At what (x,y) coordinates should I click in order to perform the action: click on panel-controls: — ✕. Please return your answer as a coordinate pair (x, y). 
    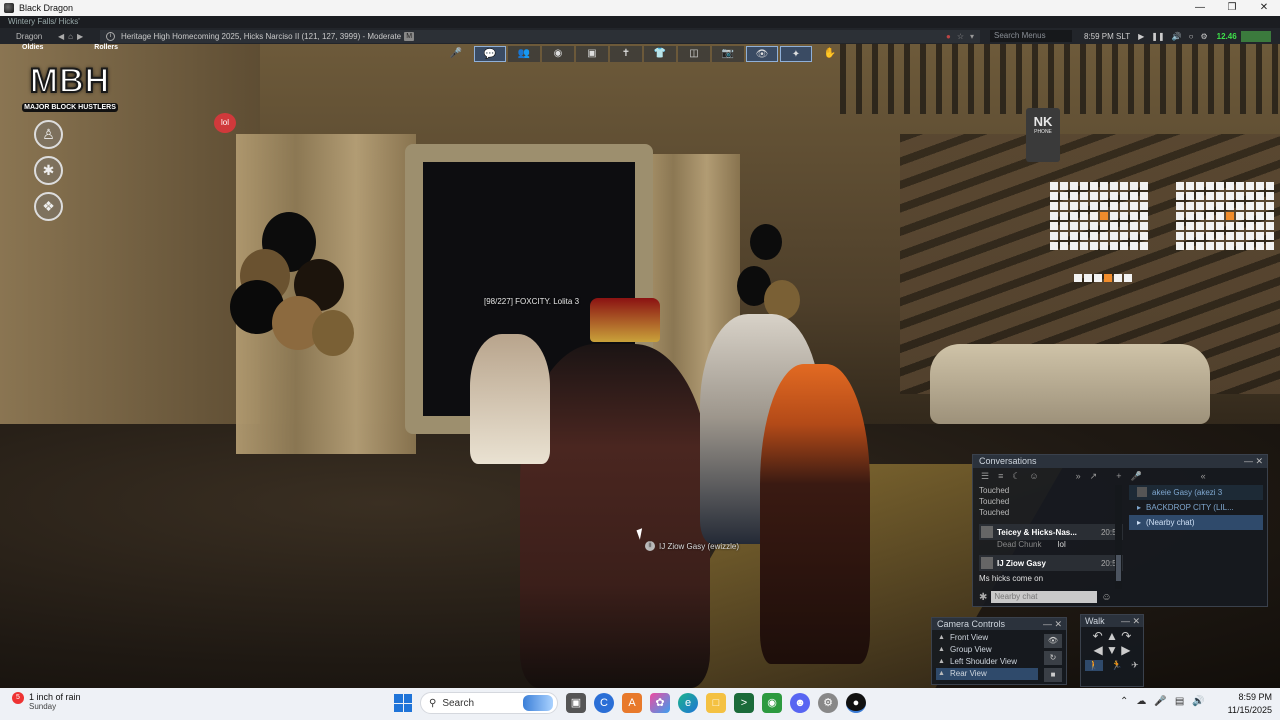
    Looking at the image, I should click on (1052, 624).